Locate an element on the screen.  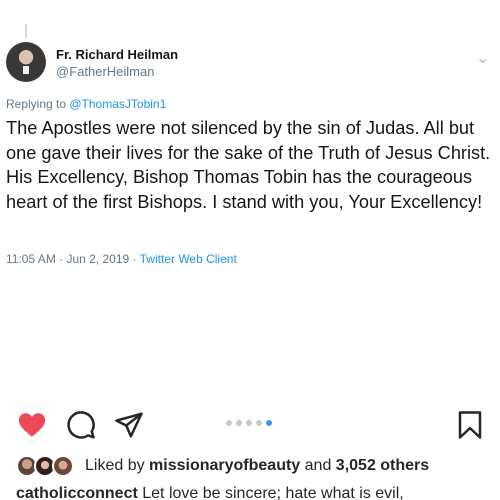
carousel-dot-active is located at coordinates (269, 423).